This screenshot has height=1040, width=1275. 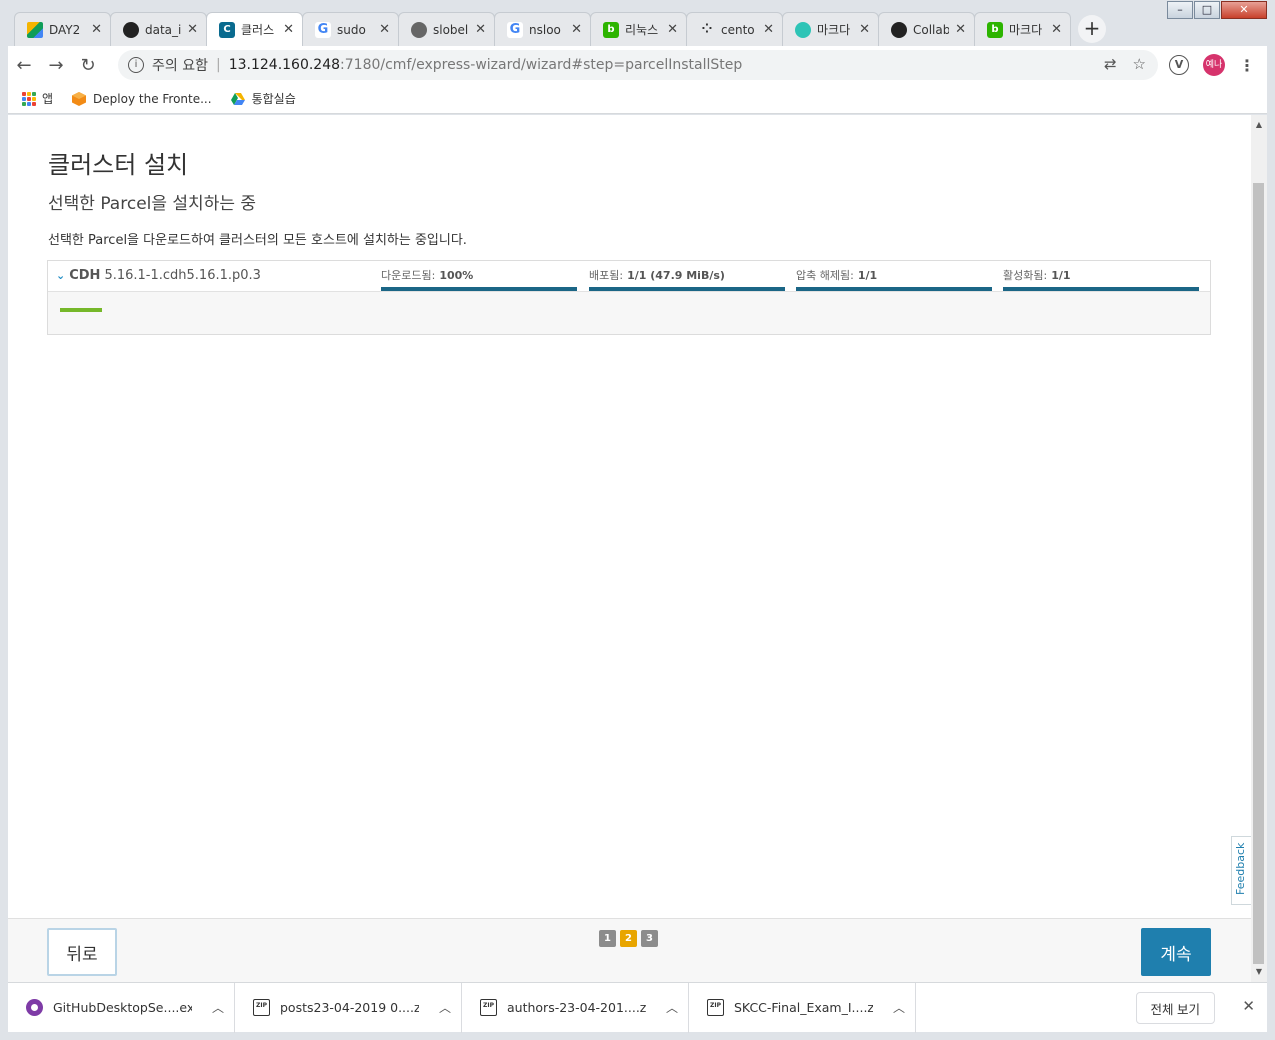 I want to click on bookmark-apps: 앱, so click(x=37, y=98).